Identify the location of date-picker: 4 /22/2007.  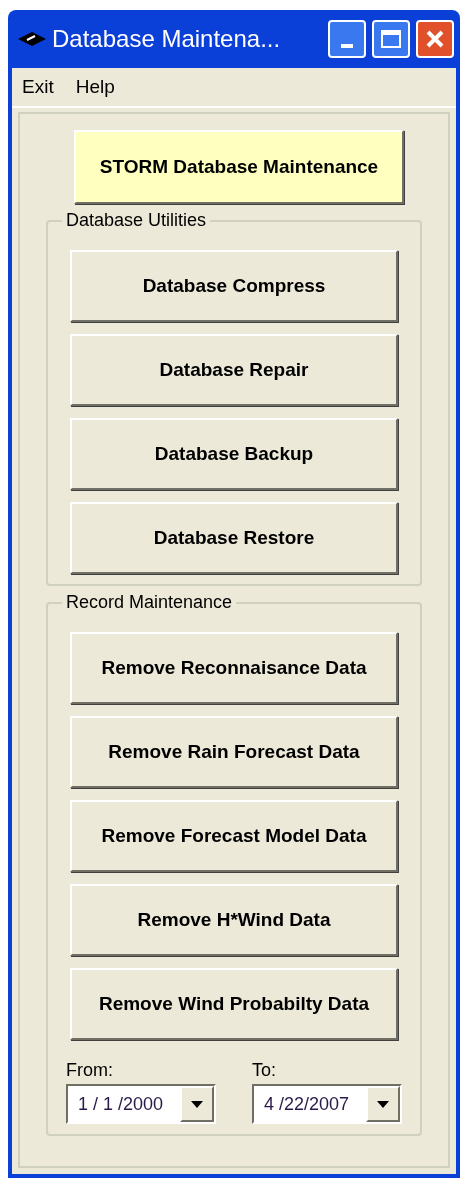
(327, 1104).